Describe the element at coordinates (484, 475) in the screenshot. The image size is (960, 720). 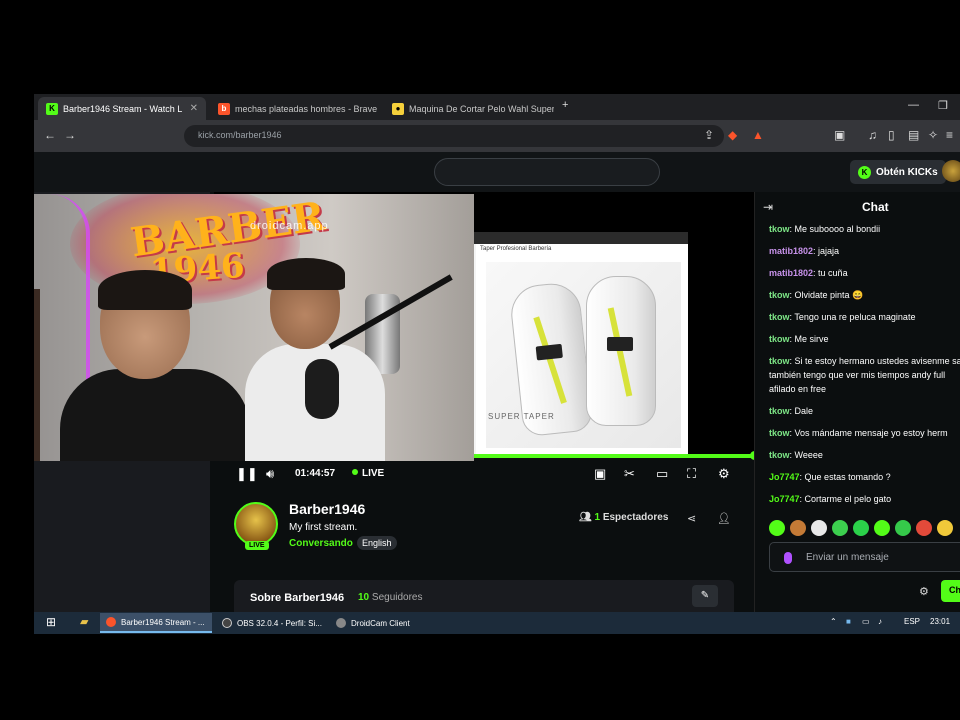
I see `player-controls: ❚❚ 🔊︎ 01:44:57 LIVE ▣ ✂ ▭ ⛶ ⚙` at that location.